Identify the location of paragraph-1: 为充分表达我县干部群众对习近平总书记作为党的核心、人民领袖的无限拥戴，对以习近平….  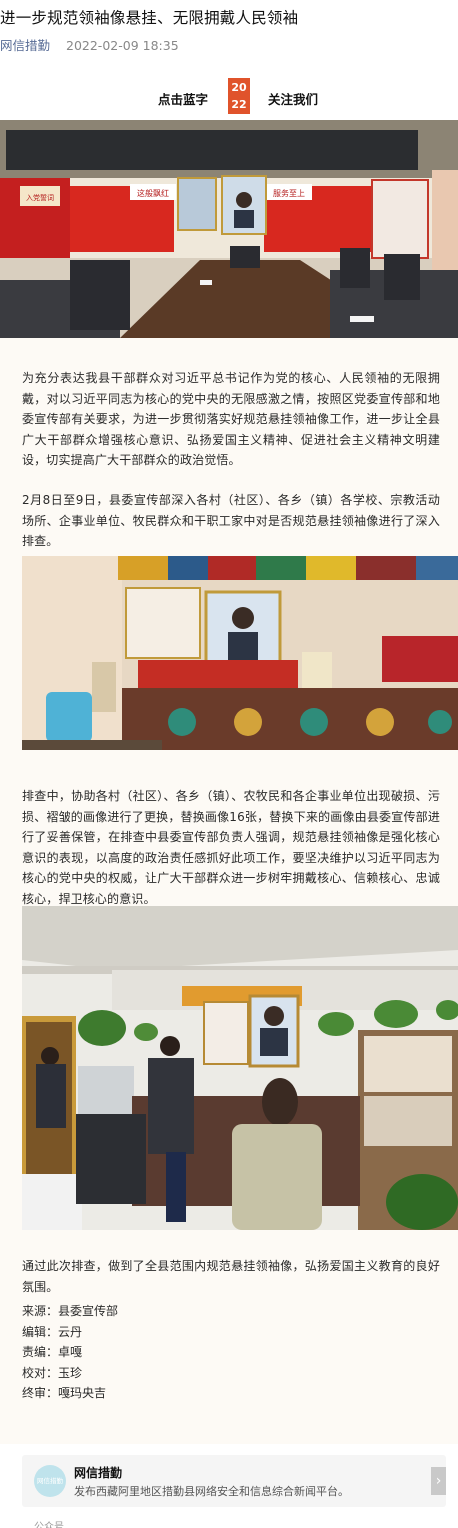
(231, 419).